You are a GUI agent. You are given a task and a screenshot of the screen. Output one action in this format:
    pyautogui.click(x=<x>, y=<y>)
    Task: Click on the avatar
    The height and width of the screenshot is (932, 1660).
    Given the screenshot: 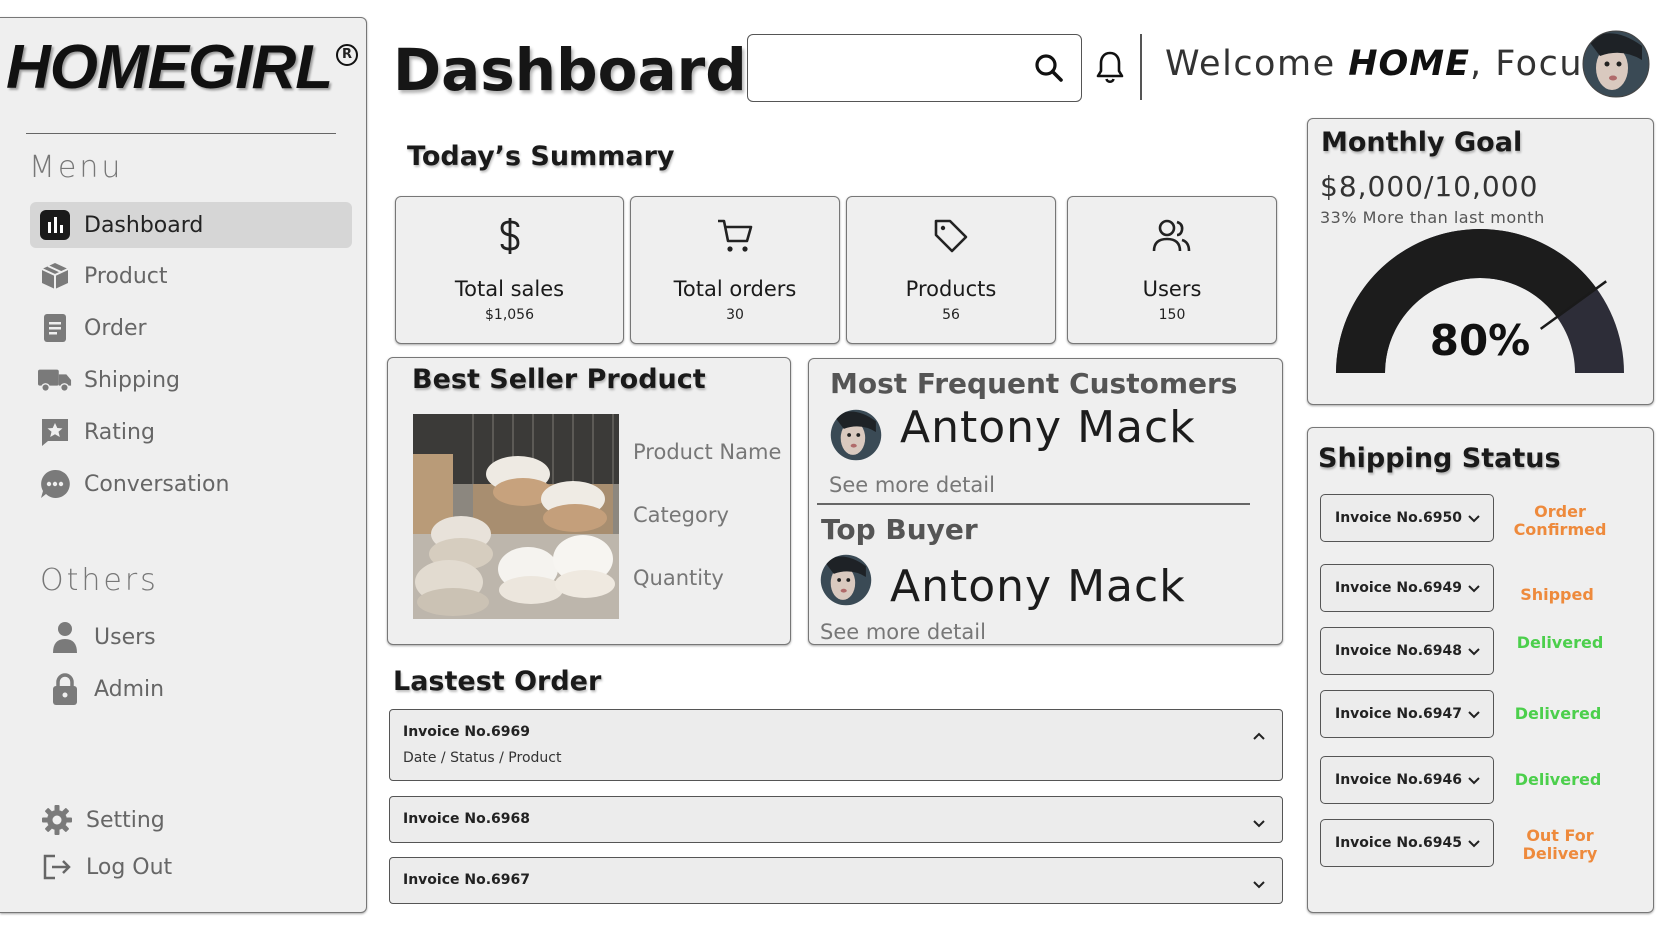 What is the action you would take?
    pyautogui.click(x=1616, y=64)
    